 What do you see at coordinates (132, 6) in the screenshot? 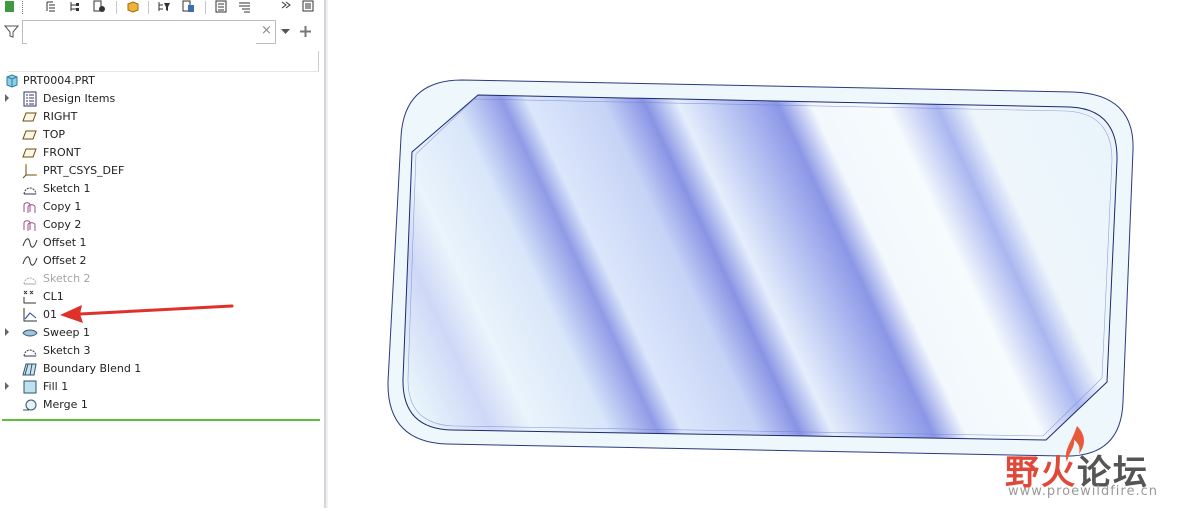
I see `appearance-icon` at bounding box center [132, 6].